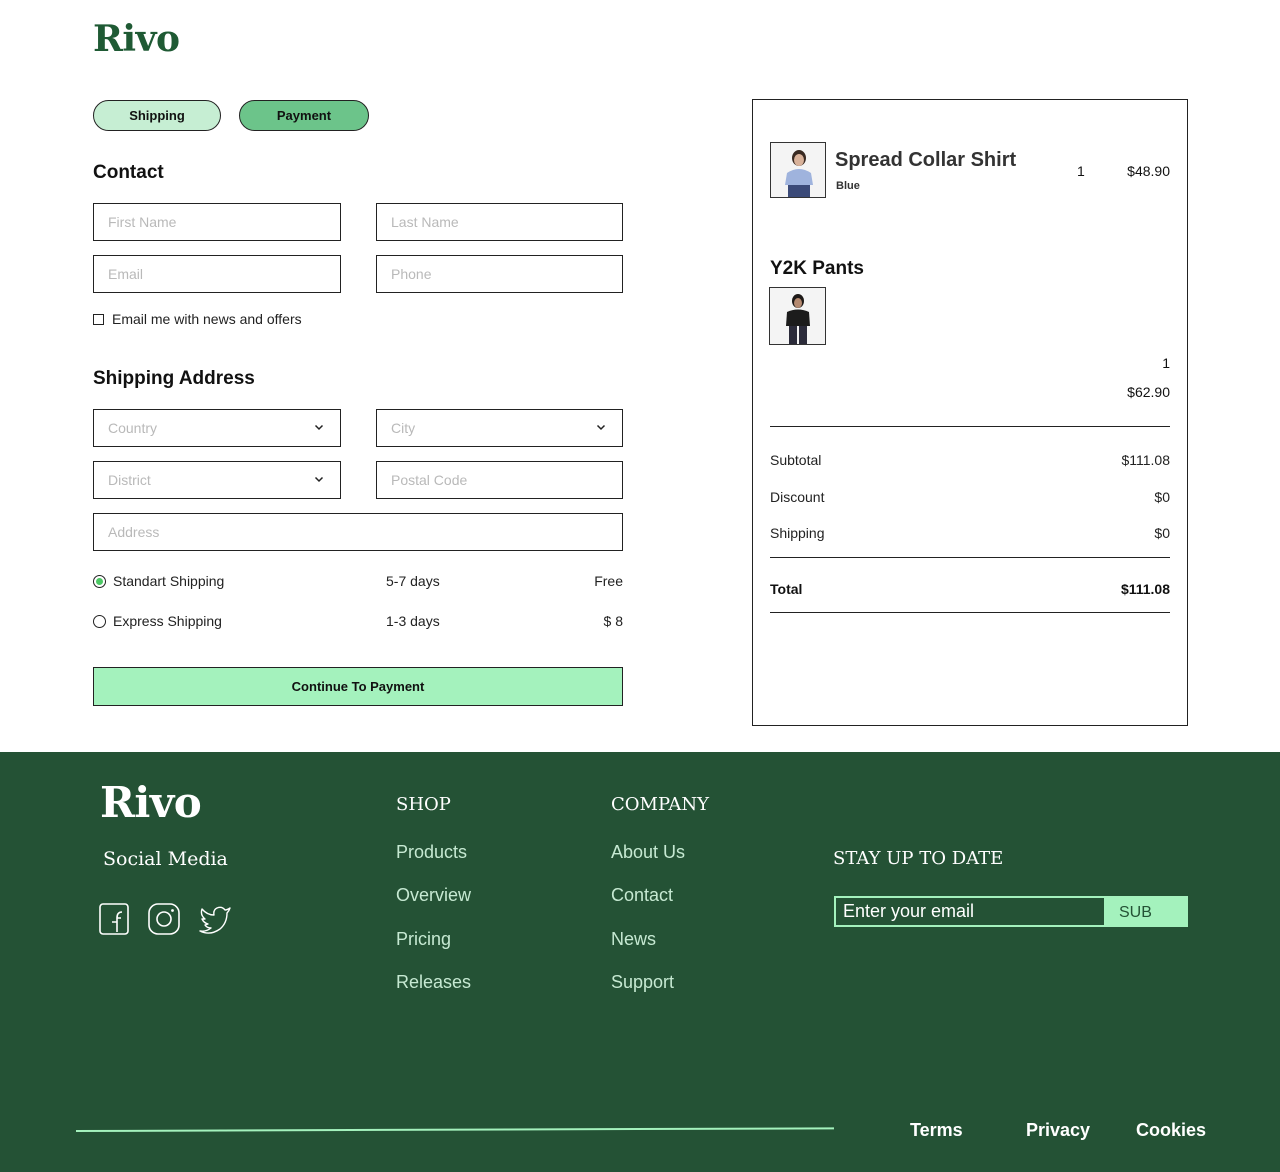 The height and width of the screenshot is (1172, 1280). I want to click on newsletter-label: Email me with news and offers, so click(207, 319).